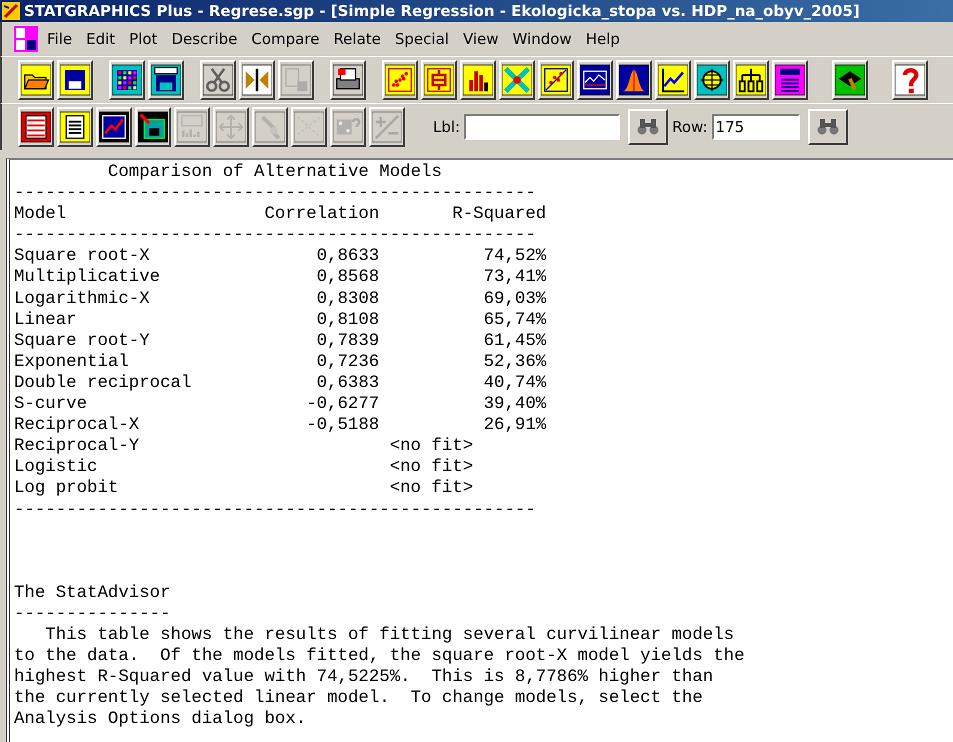 The image size is (953, 742). Describe the element at coordinates (100, 39) in the screenshot. I see `menu-item: Edit` at that location.